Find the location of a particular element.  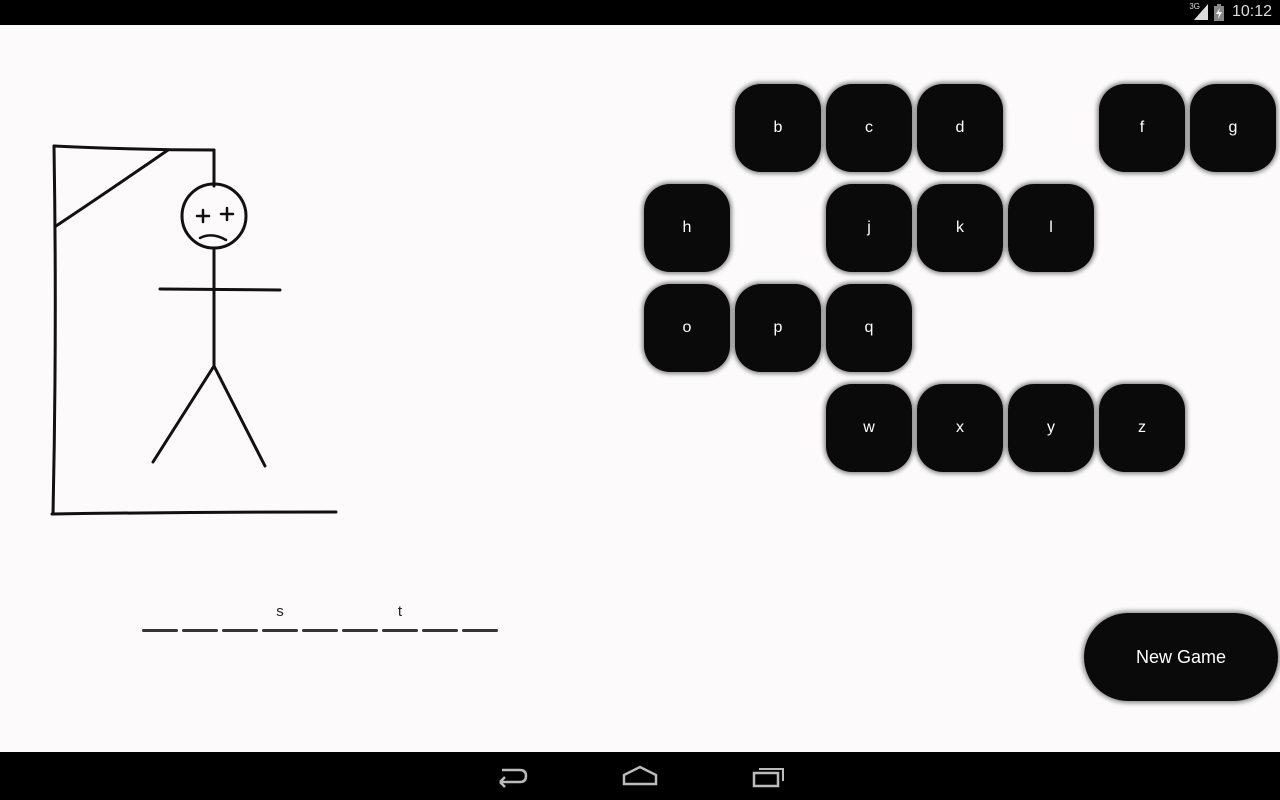

letter-key-c: c is located at coordinates (869, 128).